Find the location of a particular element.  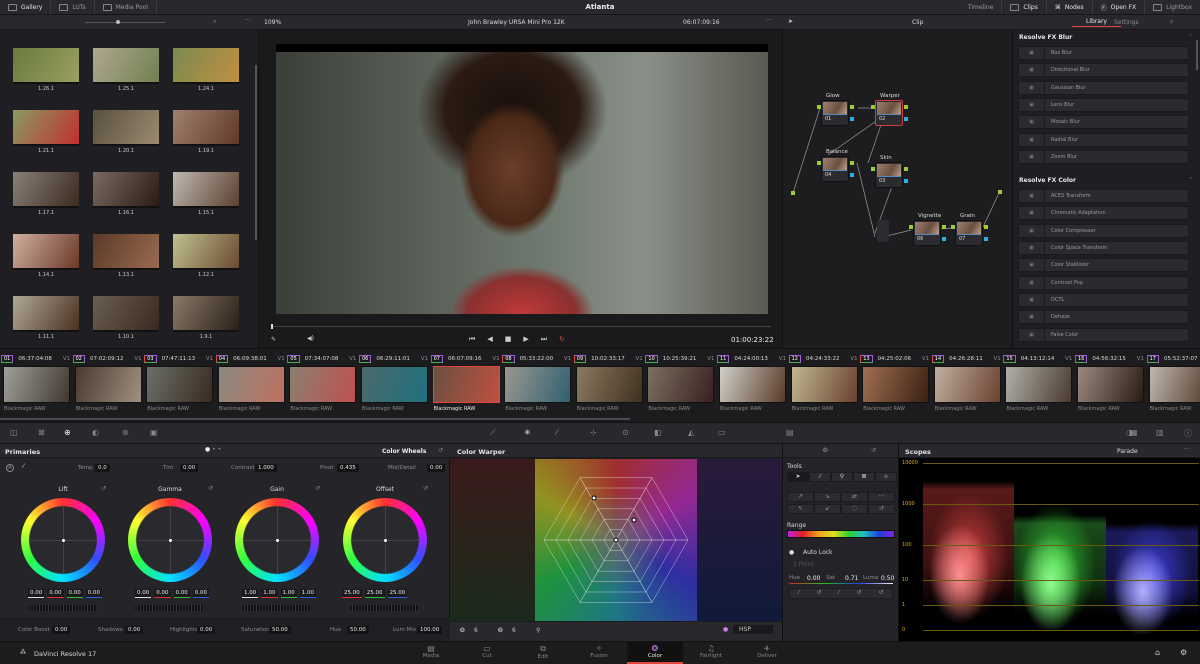

slider-handle is located at coordinates (118, 22).